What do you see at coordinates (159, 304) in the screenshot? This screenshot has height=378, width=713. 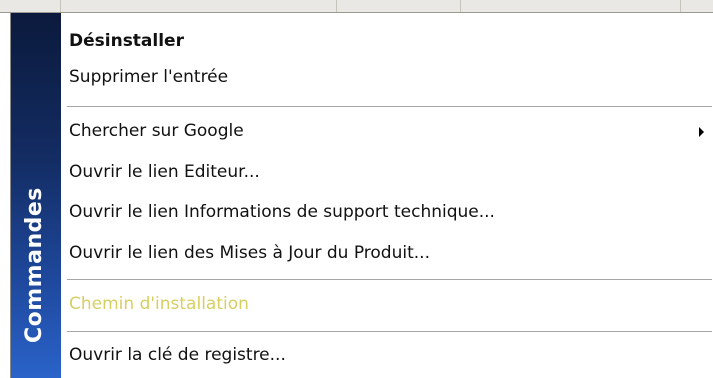 I see `menu-item-chemin-installation: Chemin d'installation` at bounding box center [159, 304].